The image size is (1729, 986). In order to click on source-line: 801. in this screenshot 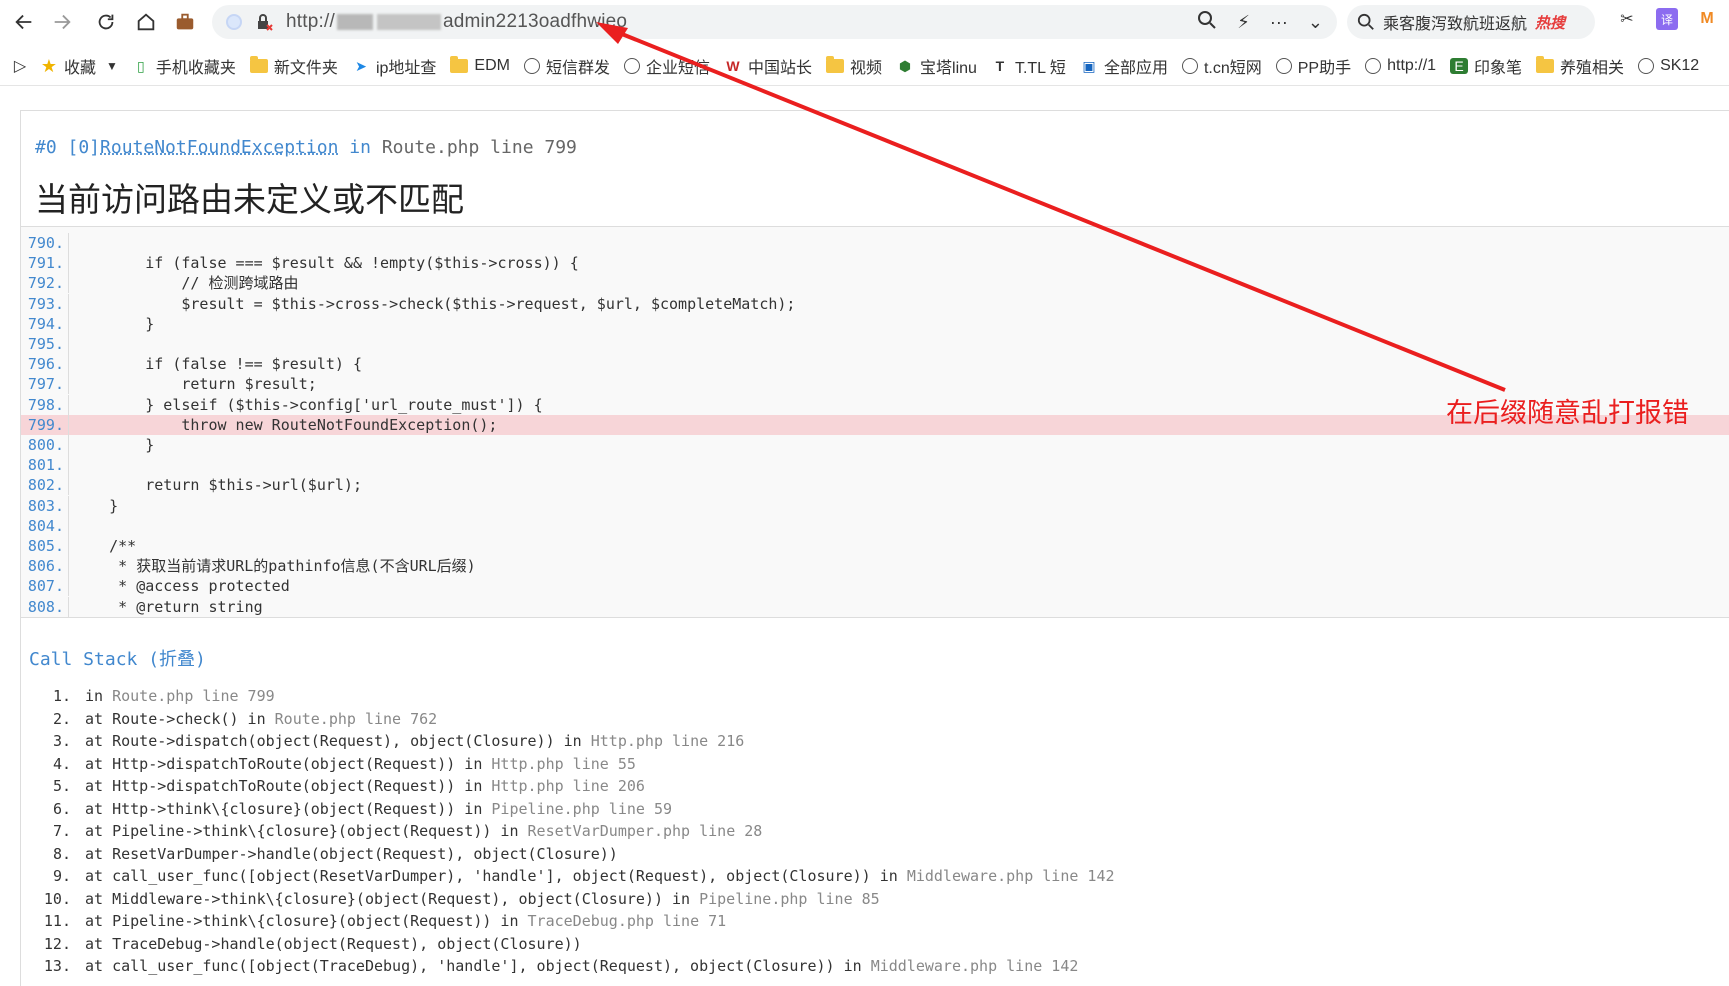, I will do `click(875, 465)`.